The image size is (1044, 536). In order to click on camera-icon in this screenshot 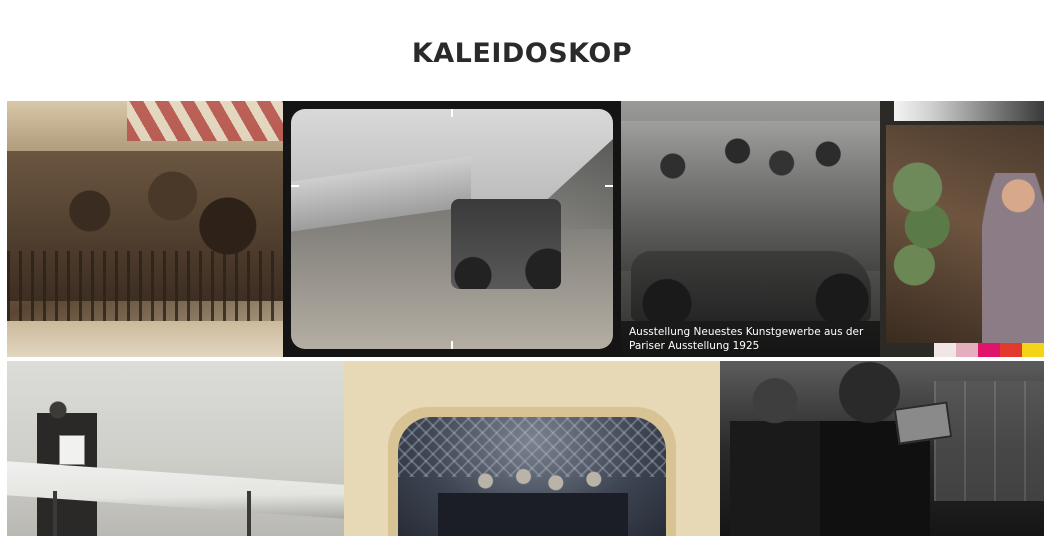, I will do `click(923, 423)`.